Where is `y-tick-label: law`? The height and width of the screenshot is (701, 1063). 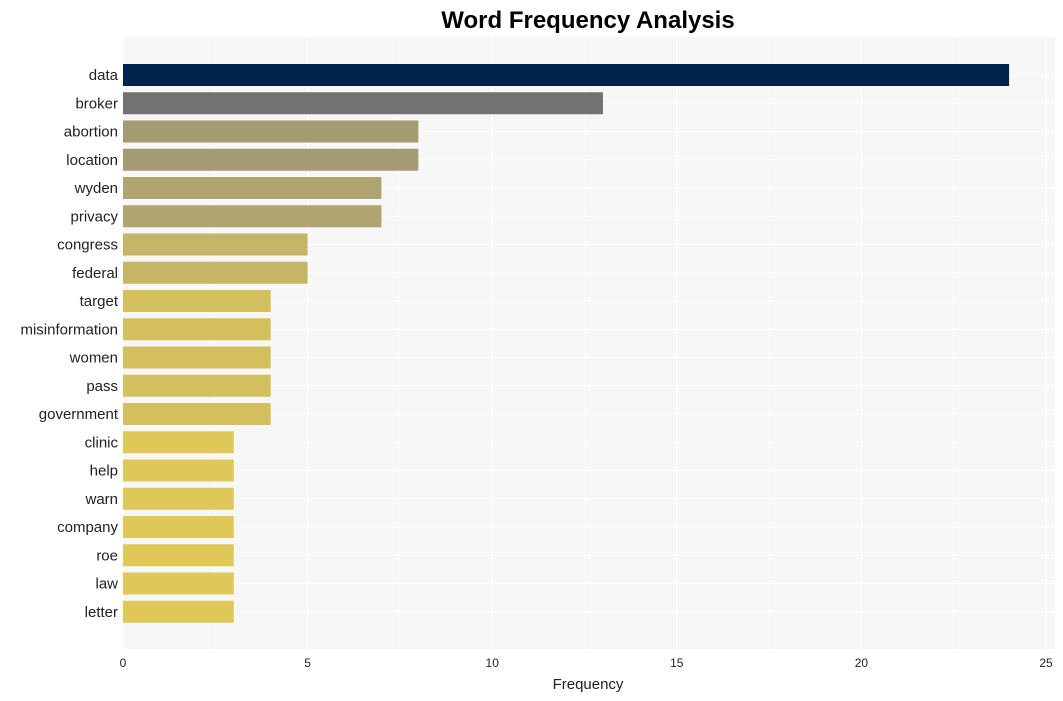 y-tick-label: law is located at coordinates (106, 584).